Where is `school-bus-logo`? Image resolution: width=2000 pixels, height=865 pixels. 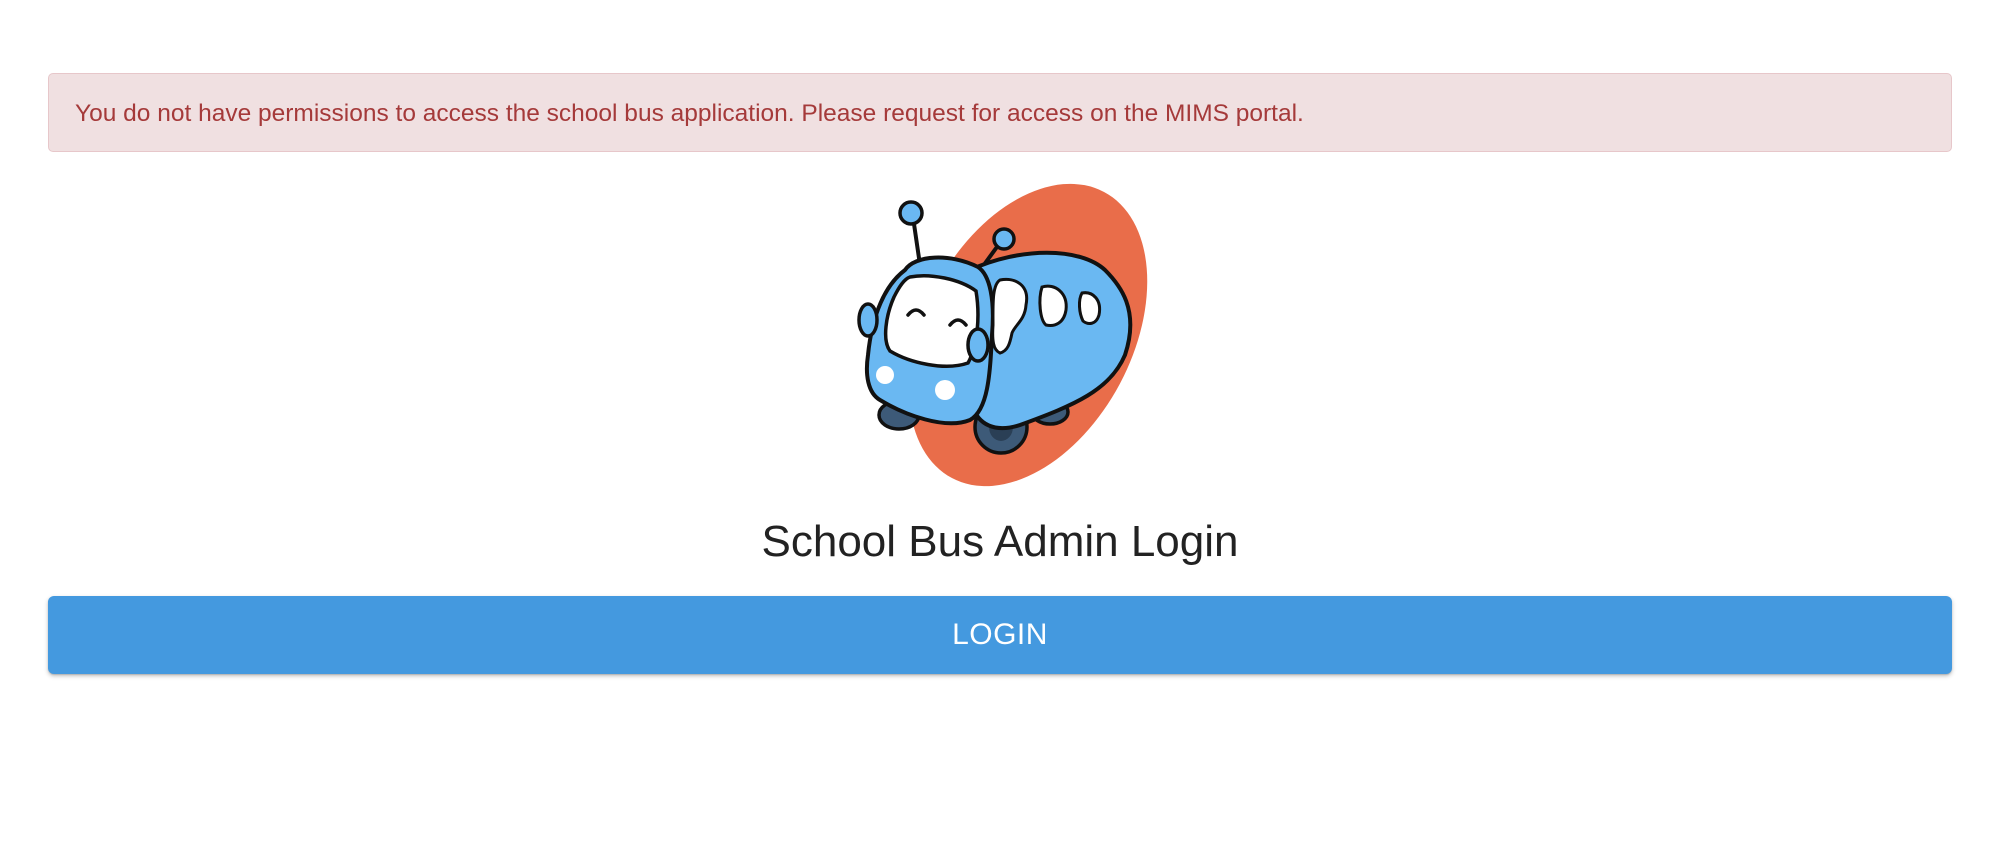 school-bus-logo is located at coordinates (1002, 335).